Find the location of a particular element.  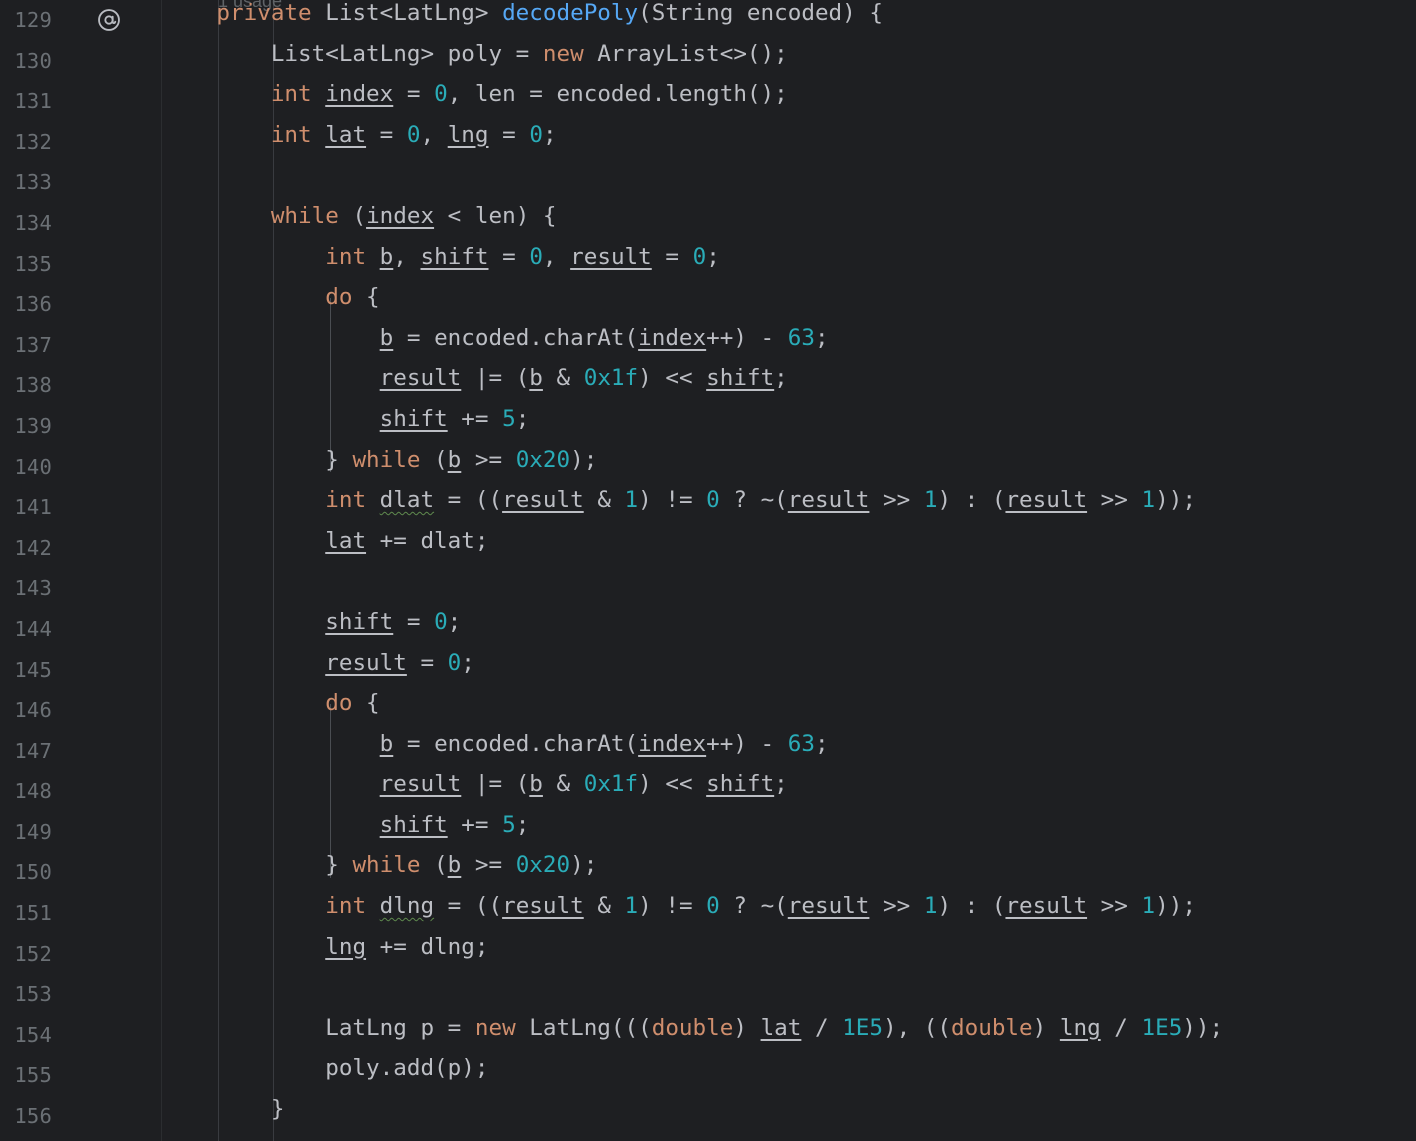

code-line: int index = 0, len = encoded.length(); is located at coordinates (692, 94).